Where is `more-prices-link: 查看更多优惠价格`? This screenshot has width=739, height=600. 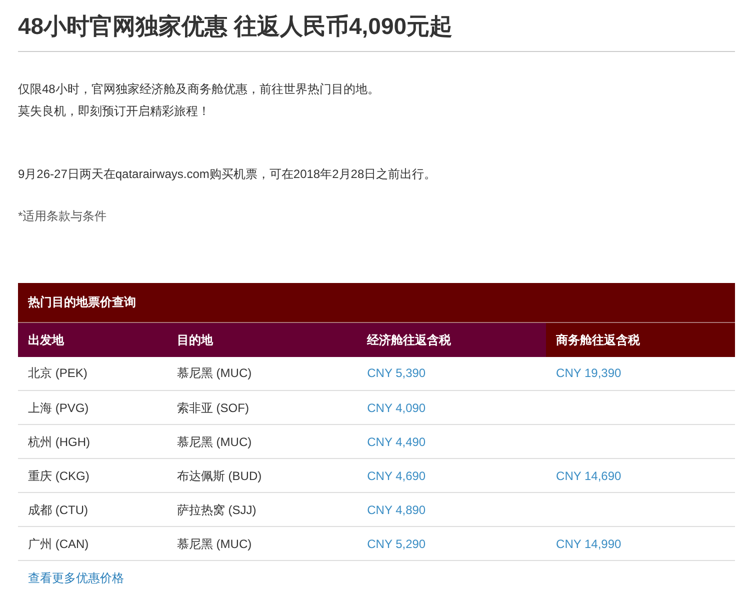 more-prices-link: 查看更多优惠价格 is located at coordinates (76, 578).